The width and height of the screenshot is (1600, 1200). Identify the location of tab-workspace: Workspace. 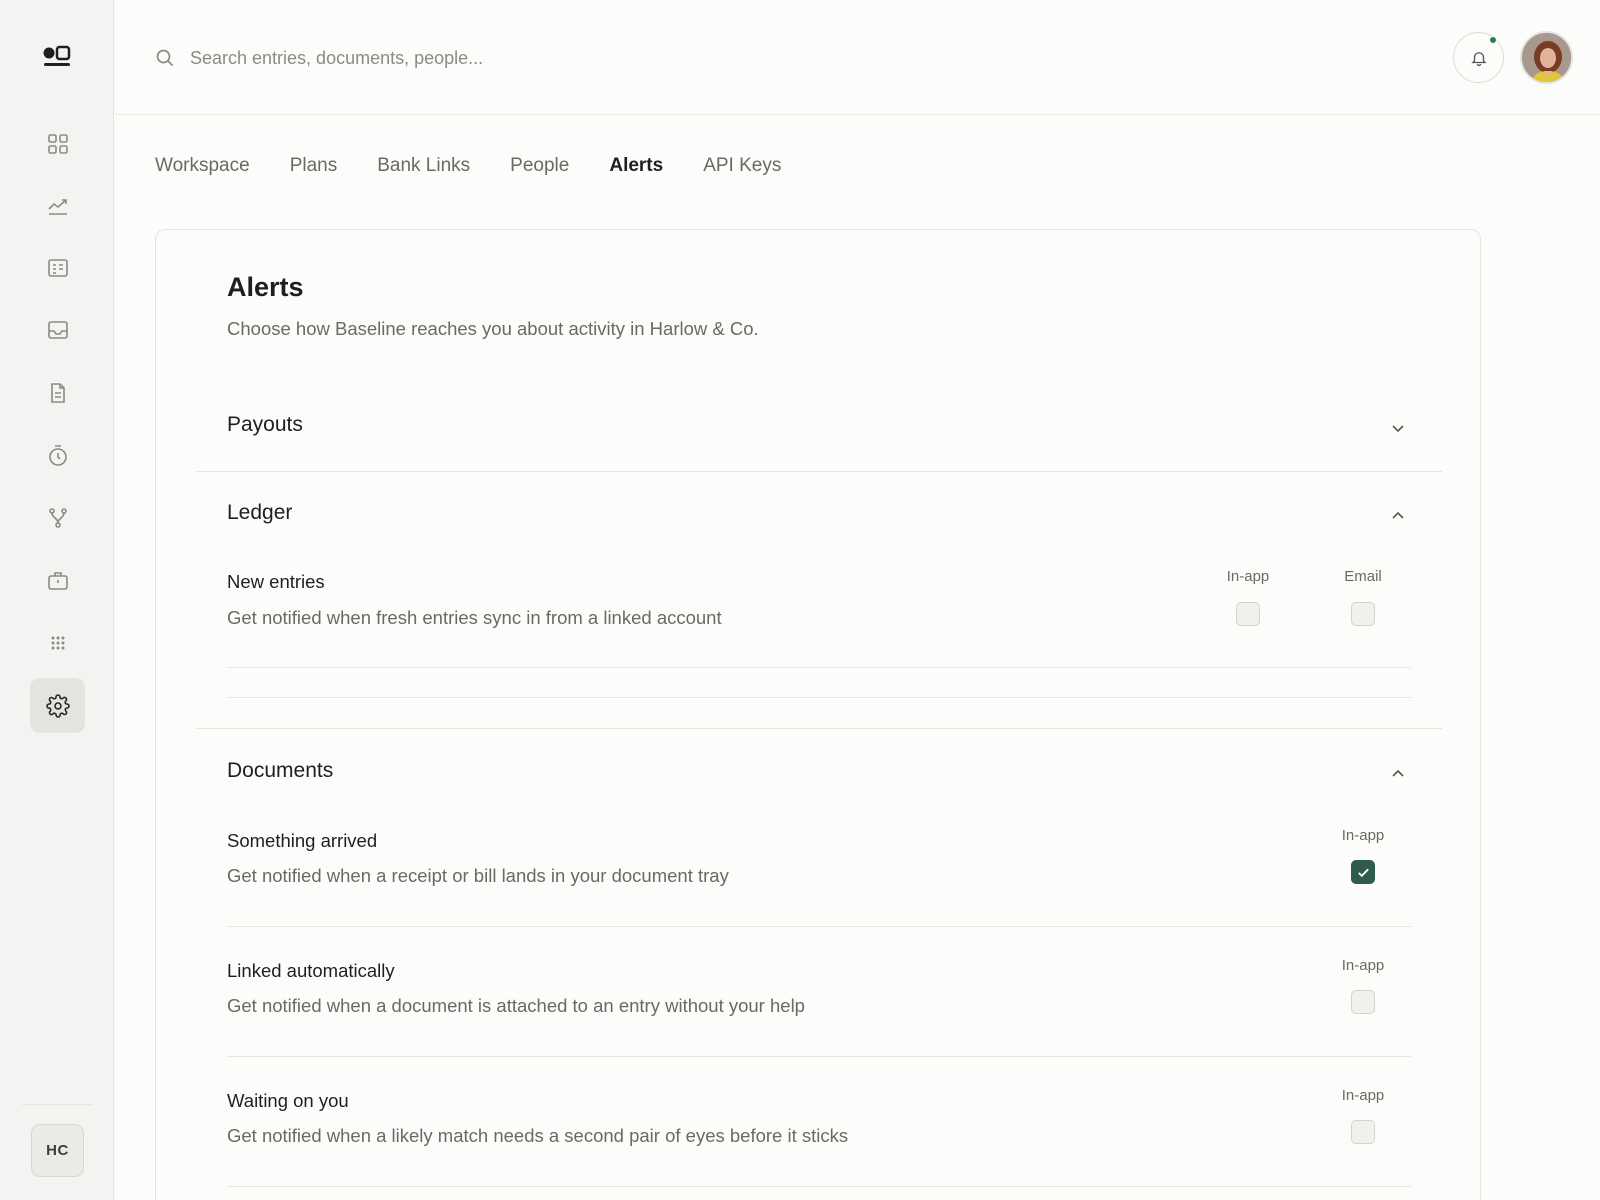
(202, 166).